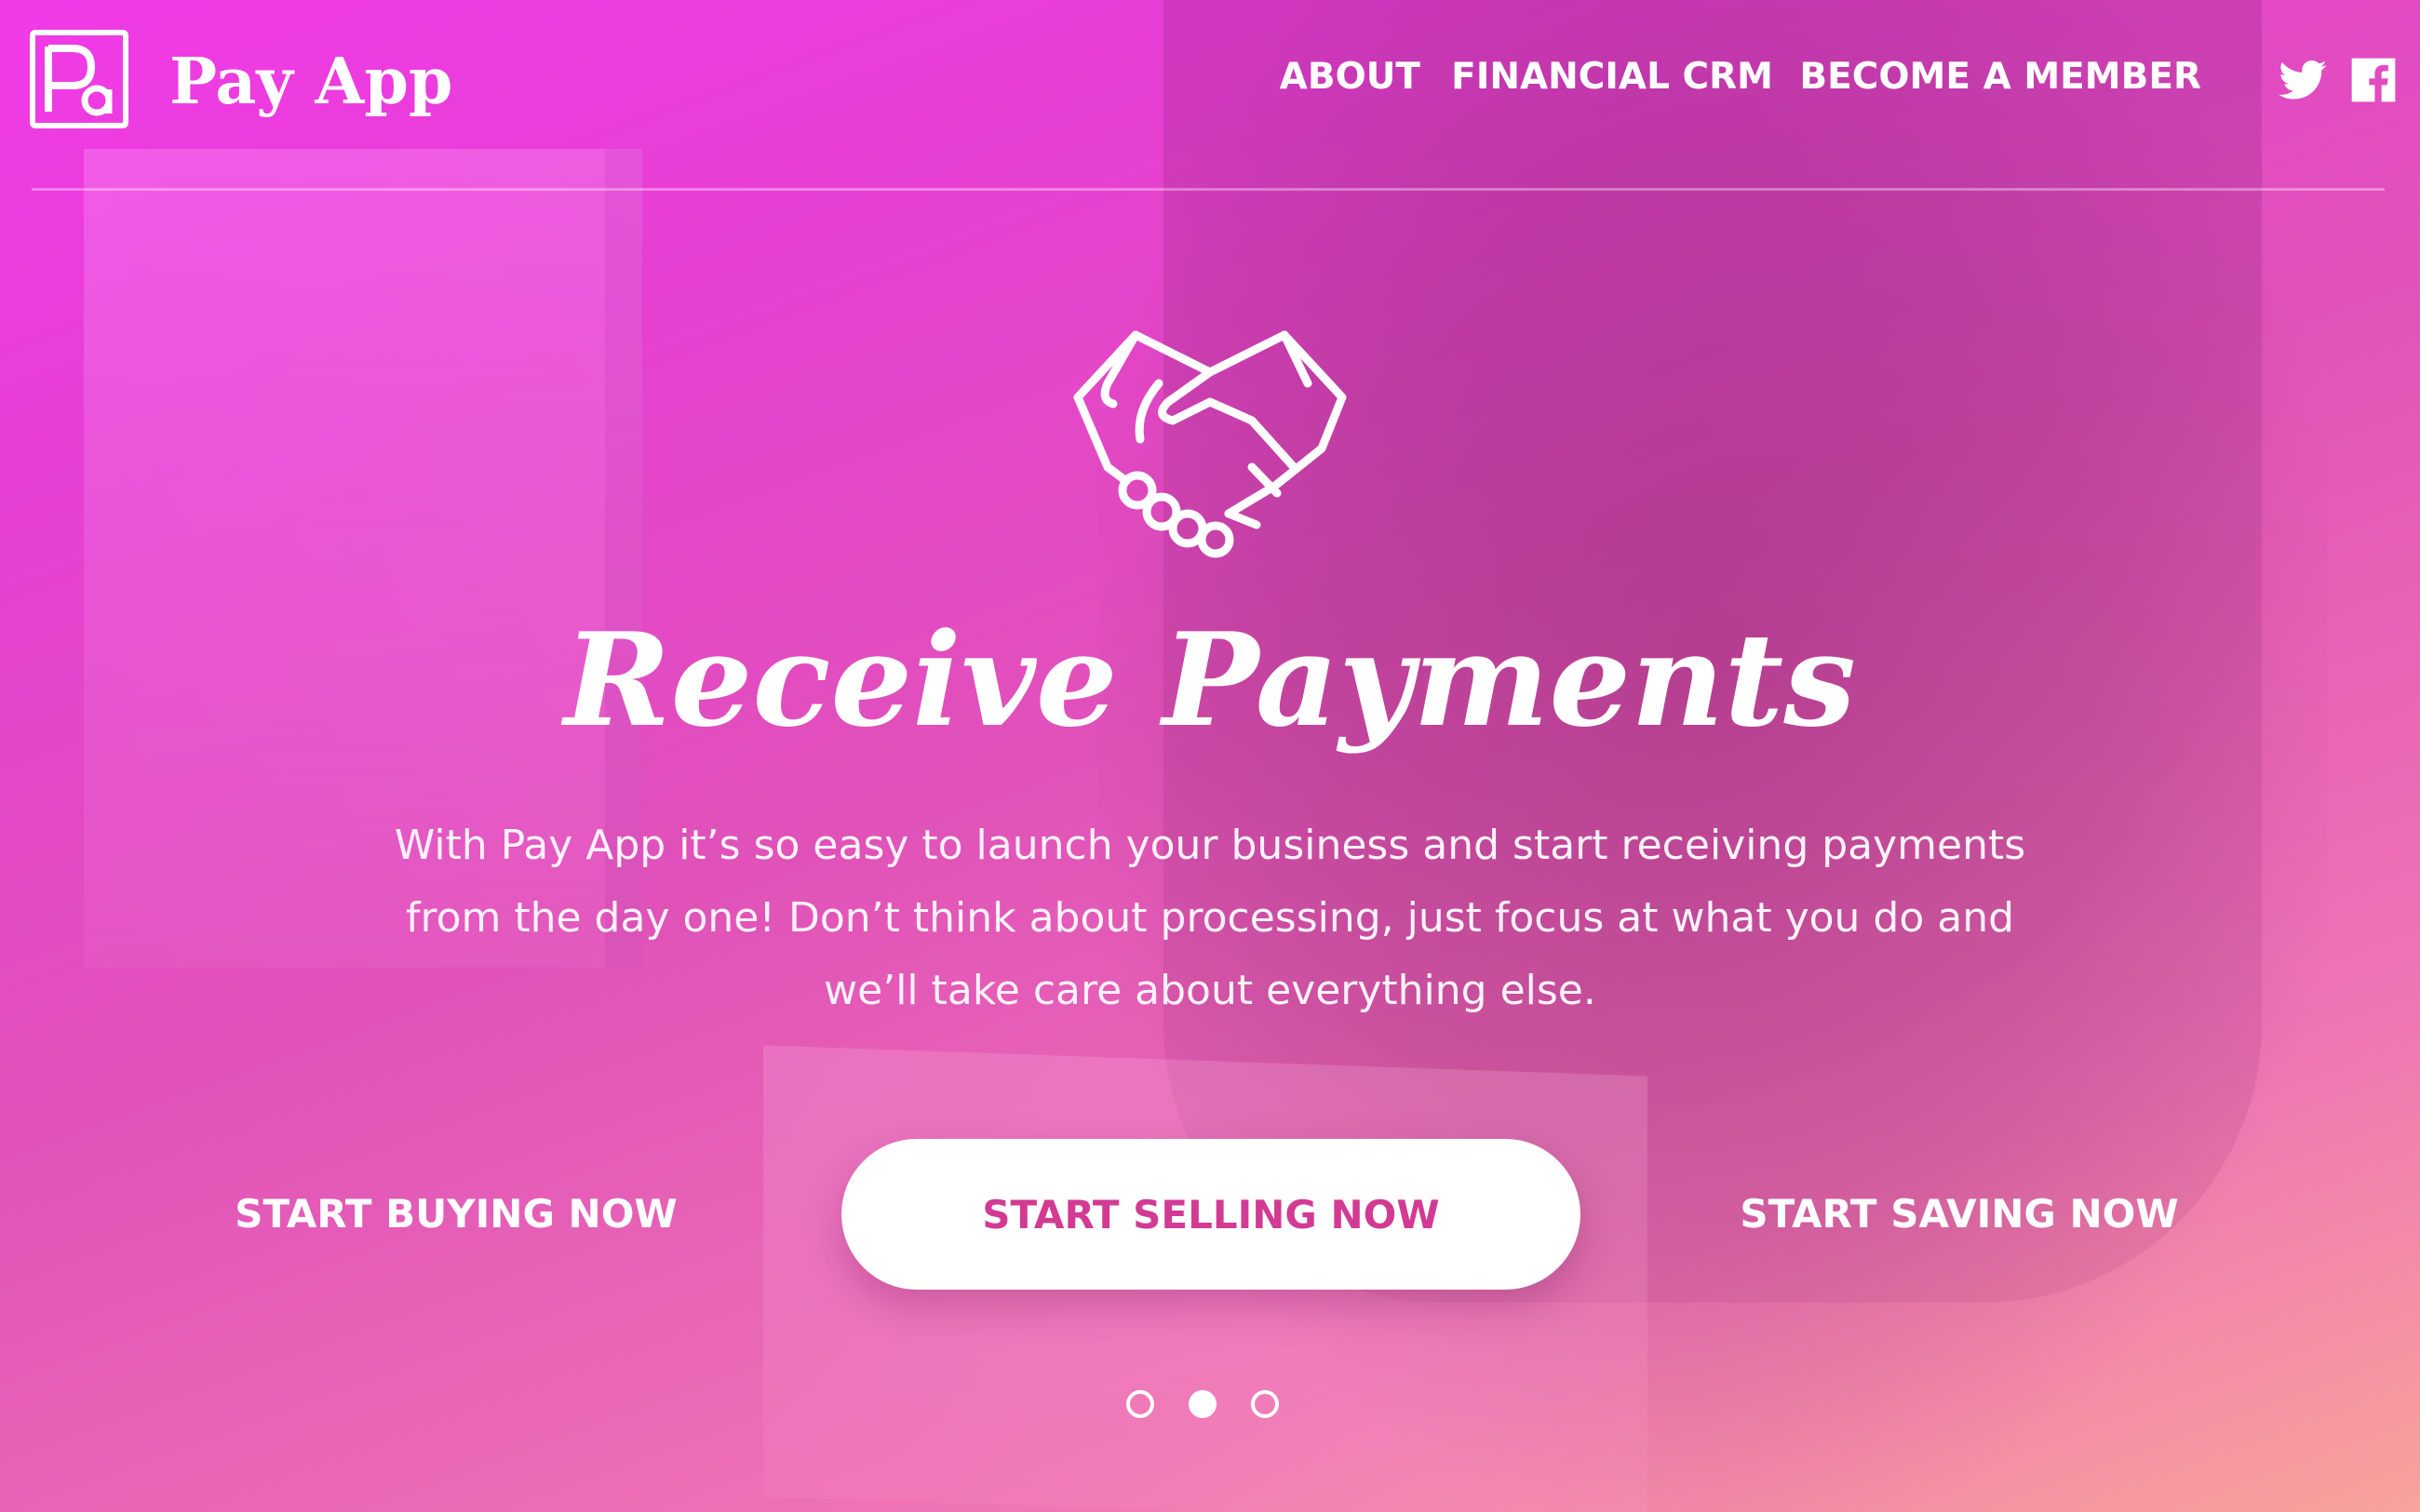  Describe the element at coordinates (2303, 80) in the screenshot. I see `twitter-icon` at that location.